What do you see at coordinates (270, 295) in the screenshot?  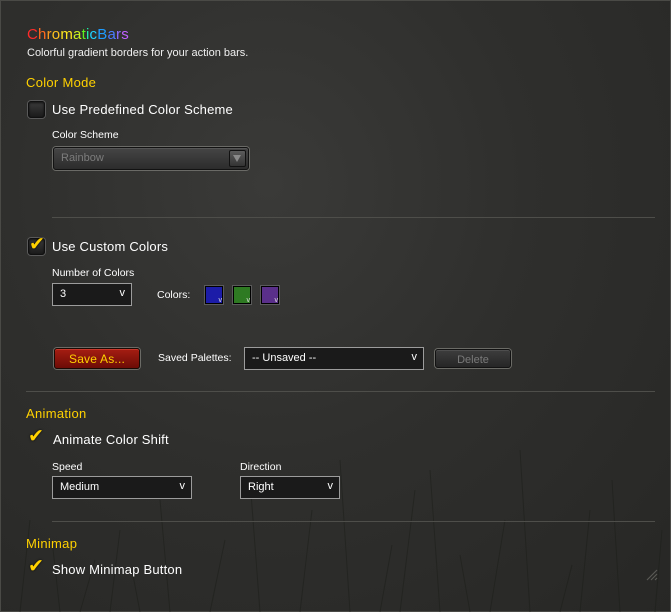 I see `color-swatch-3: v` at bounding box center [270, 295].